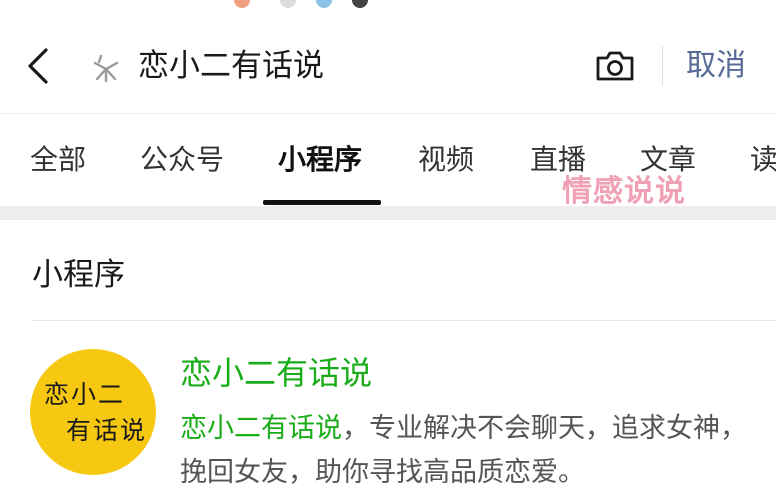 This screenshot has height=500, width=776. I want to click on mini-program-avatar: 恋小二 有话说, so click(93, 412).